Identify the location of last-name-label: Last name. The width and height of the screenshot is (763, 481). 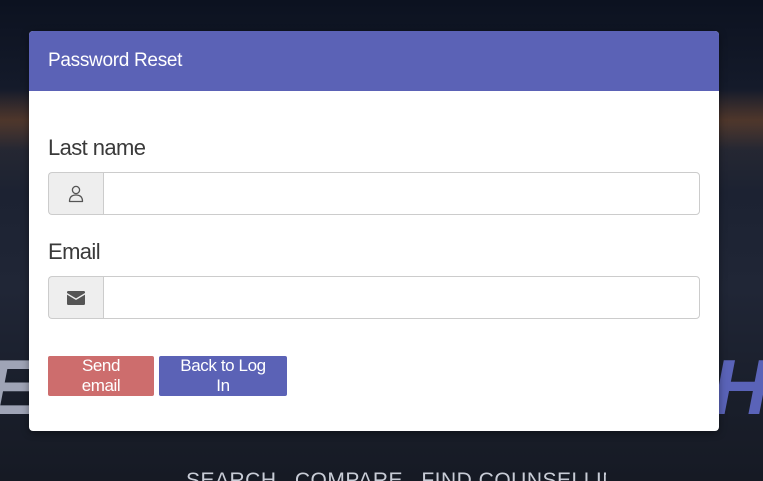
(97, 147).